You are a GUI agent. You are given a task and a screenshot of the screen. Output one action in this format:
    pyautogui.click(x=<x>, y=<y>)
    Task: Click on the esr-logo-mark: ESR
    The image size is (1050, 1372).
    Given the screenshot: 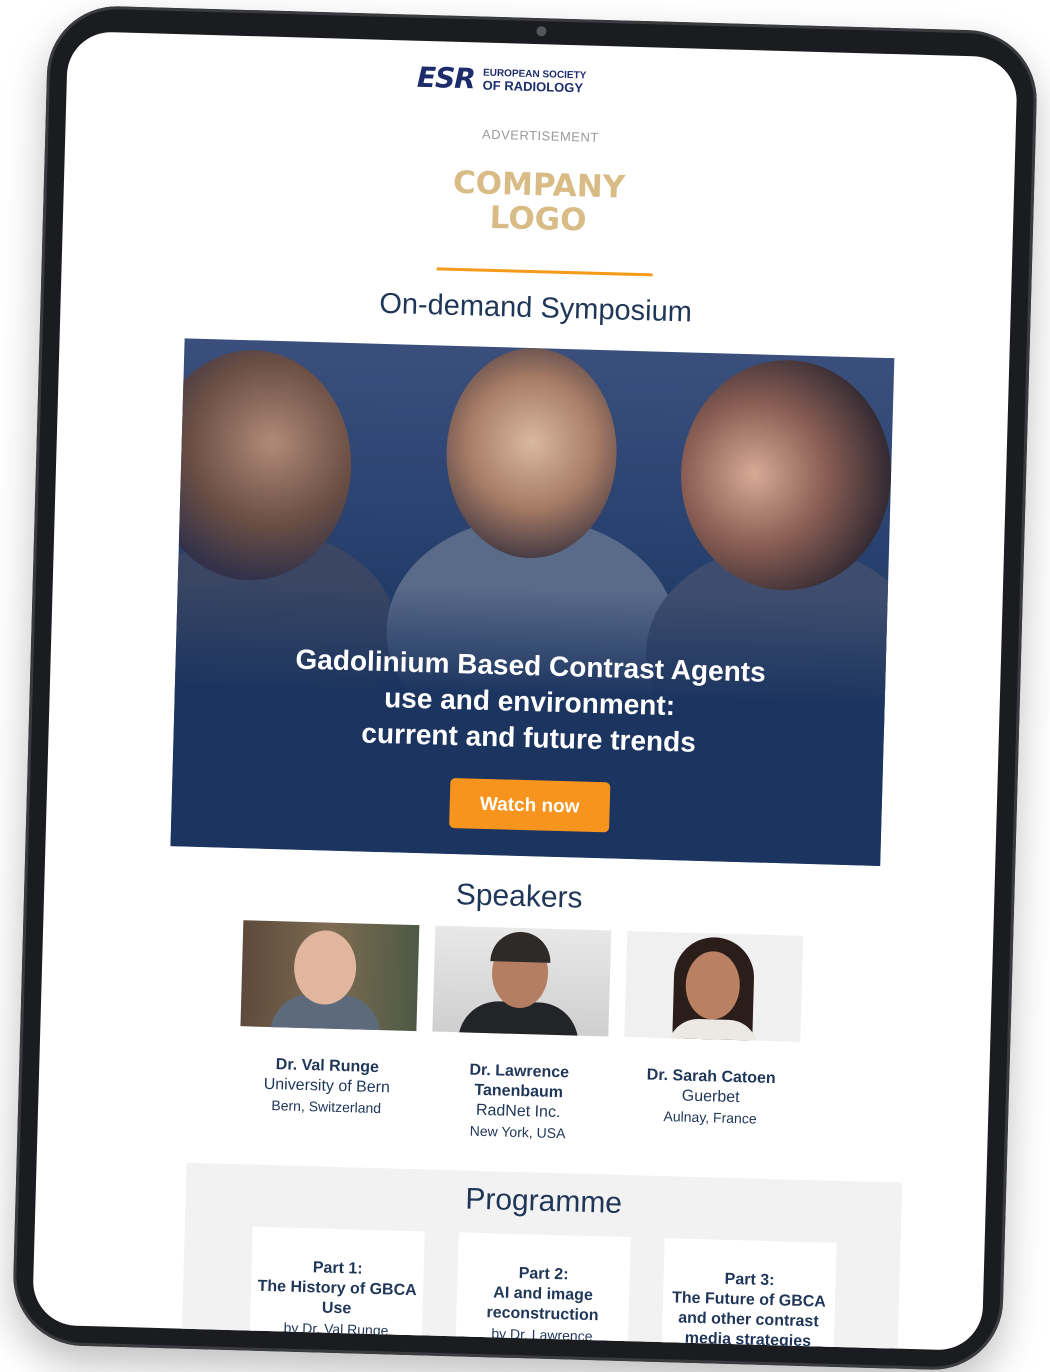 What is the action you would take?
    pyautogui.click(x=446, y=78)
    